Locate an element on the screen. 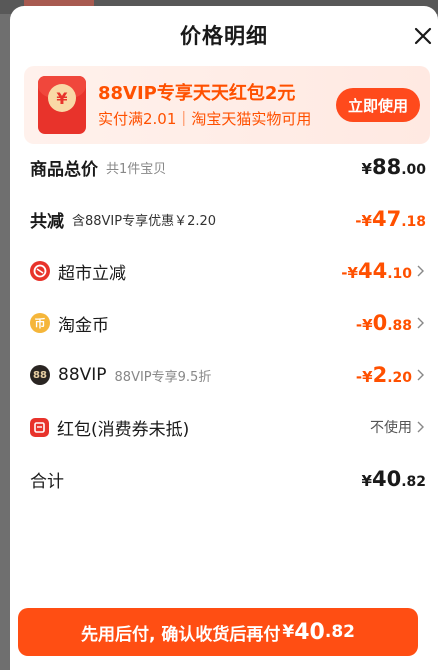  sheet-header: 价格明细 is located at coordinates (224, 35).